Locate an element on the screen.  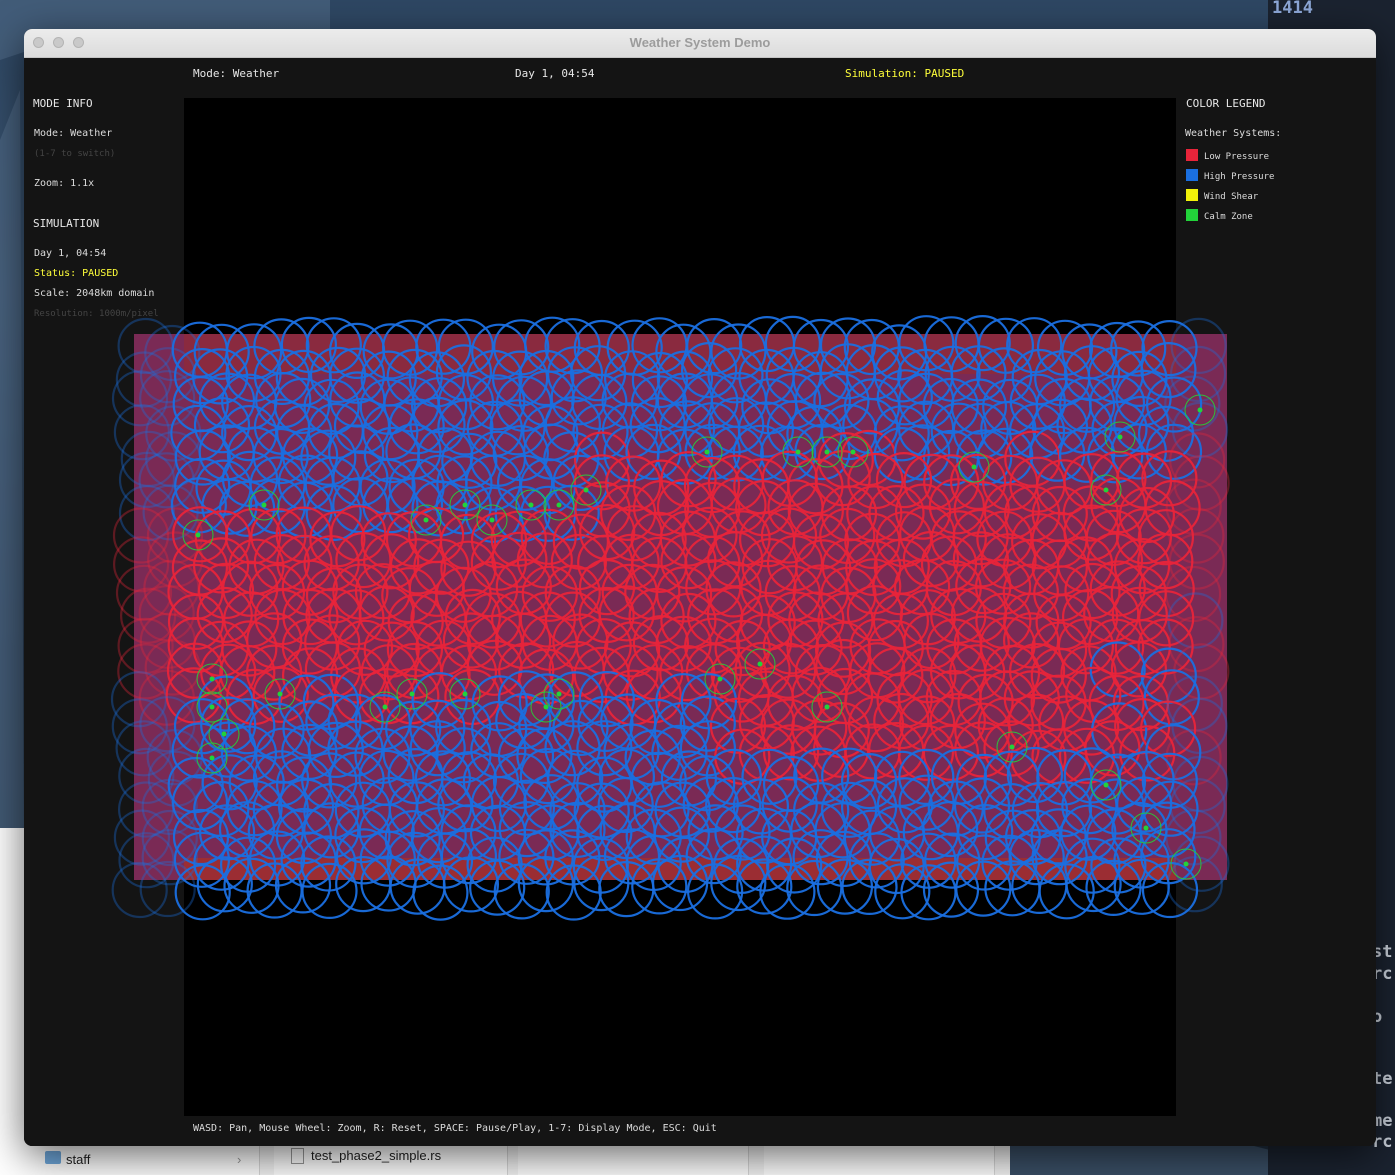
legend-swatch-calm-zone is located at coordinates (1192, 215).